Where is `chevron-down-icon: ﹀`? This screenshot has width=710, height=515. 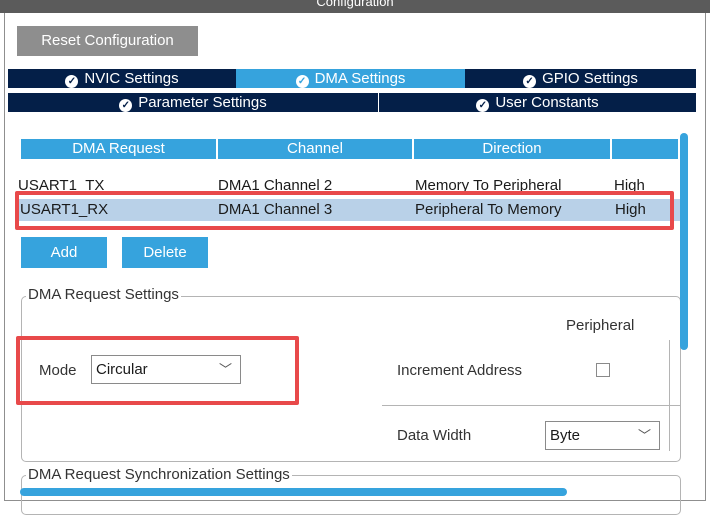
chevron-down-icon: ﹀ is located at coordinates (644, 435).